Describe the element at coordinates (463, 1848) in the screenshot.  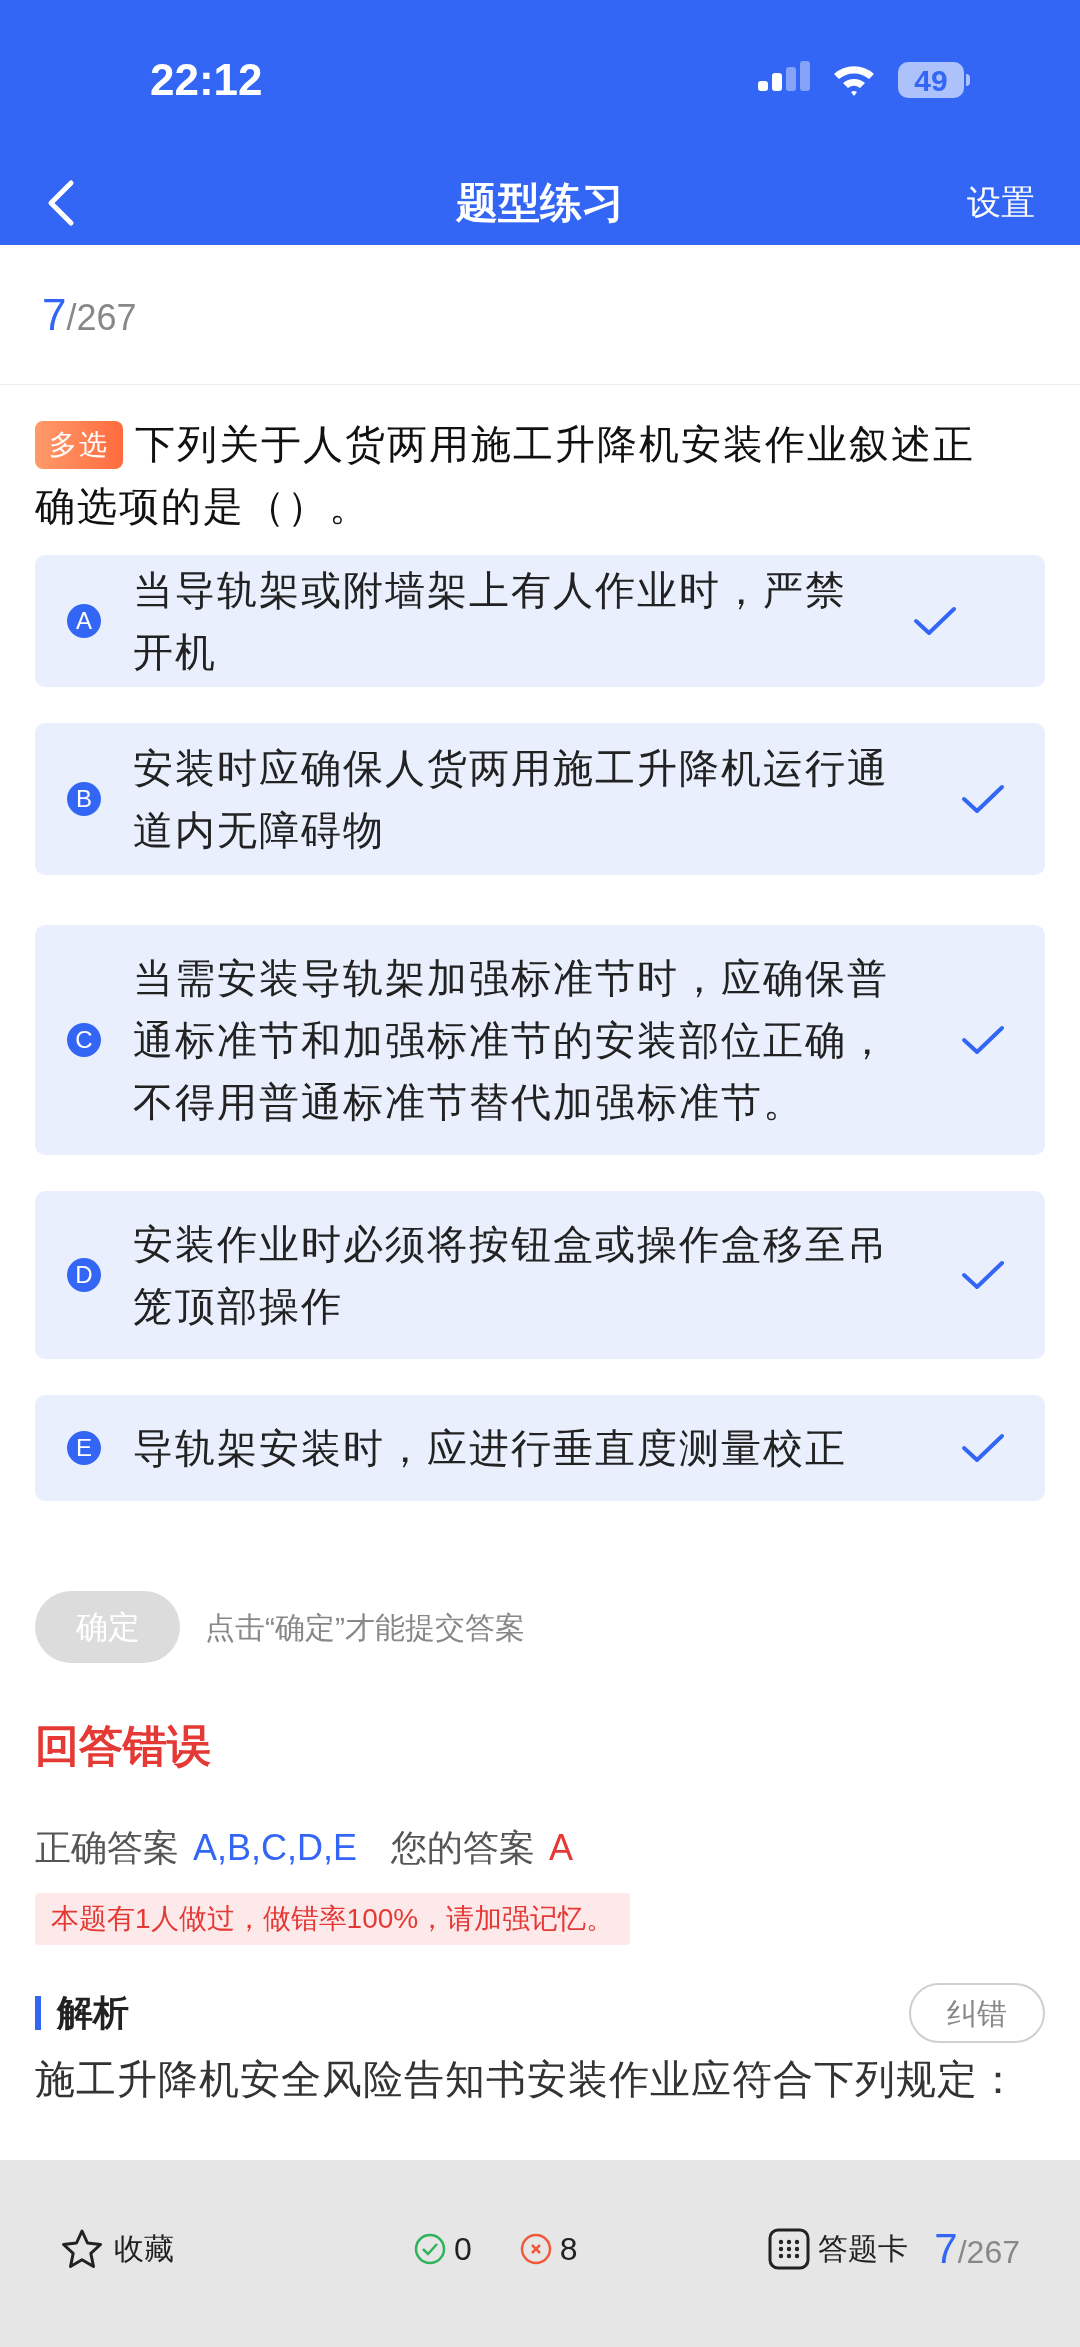
I see `your-answer-label: 您的答案` at that location.